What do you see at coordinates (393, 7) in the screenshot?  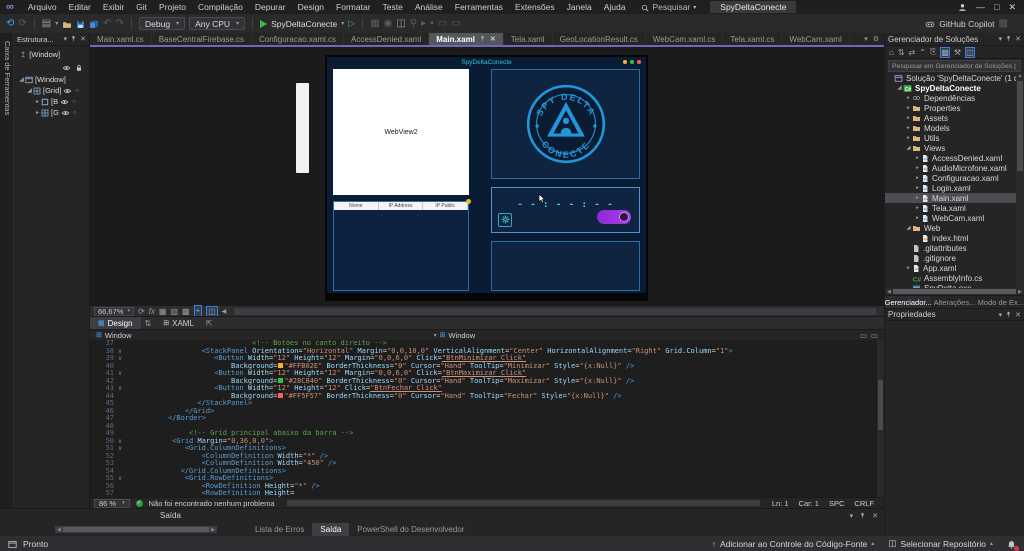 I see `menu-teste: Teste` at bounding box center [393, 7].